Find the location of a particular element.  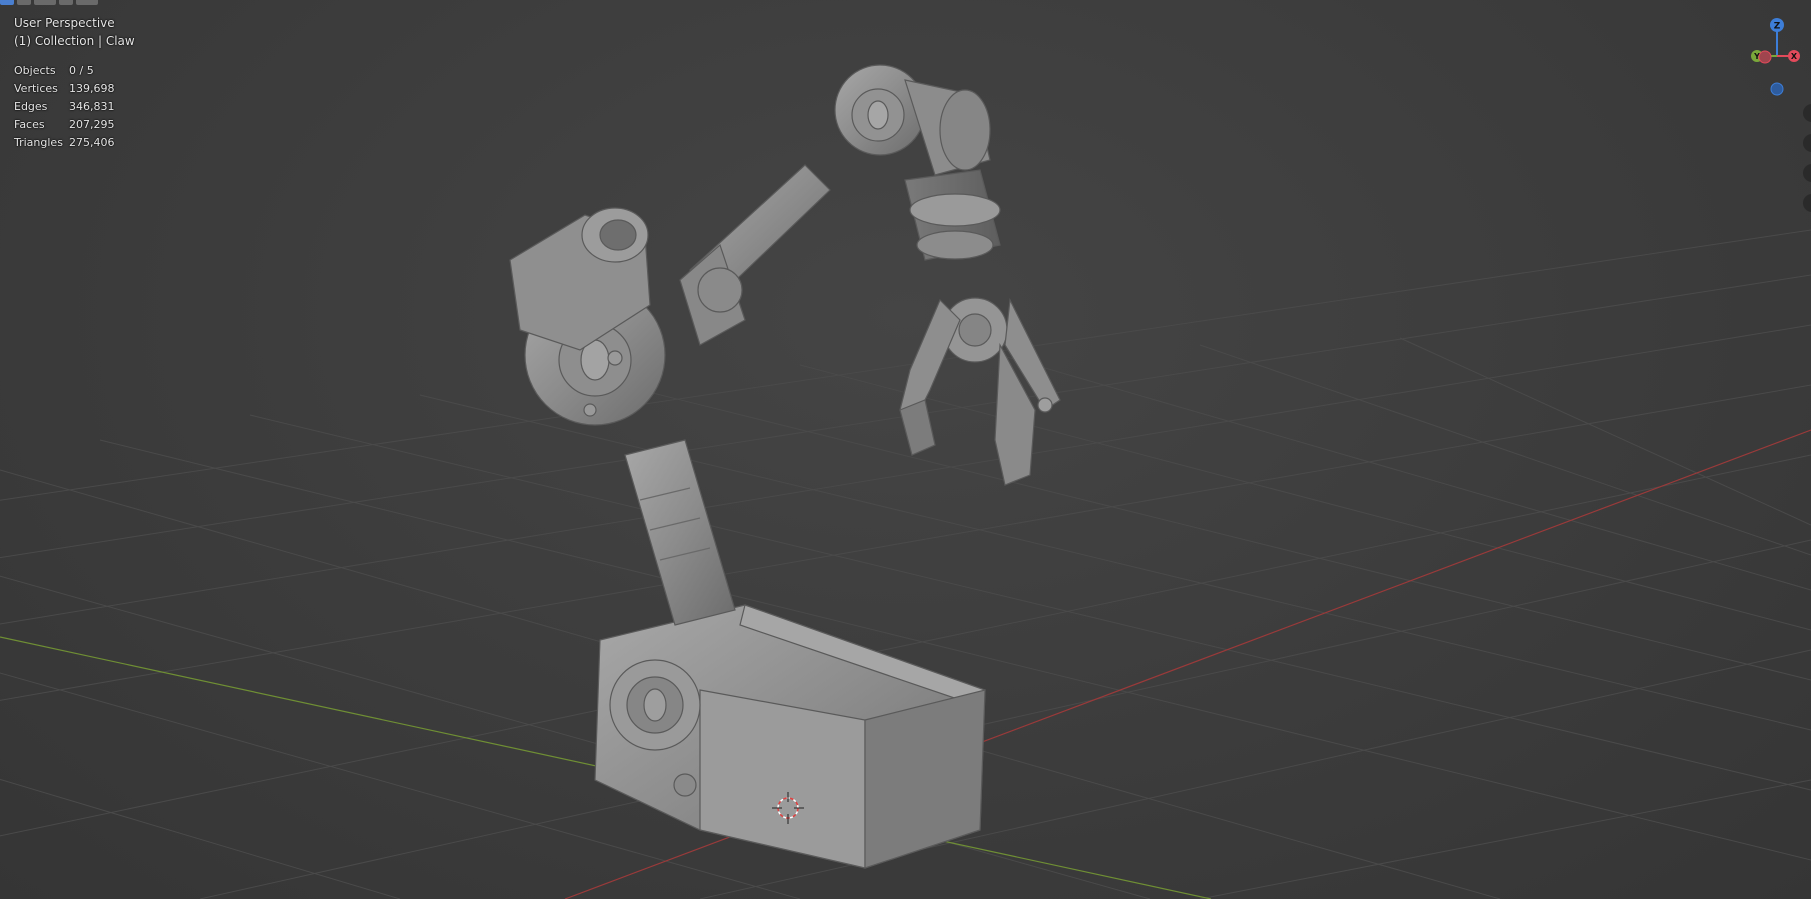

stat-value: 275,406 is located at coordinates (92, 142).